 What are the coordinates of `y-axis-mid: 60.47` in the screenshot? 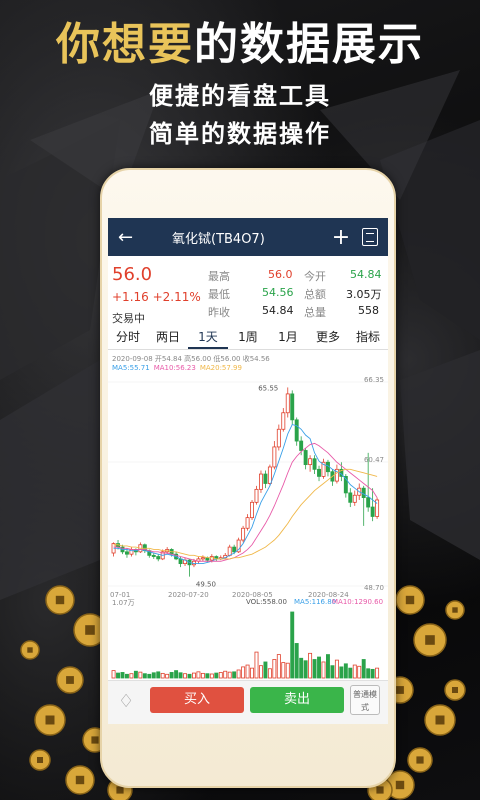 It's located at (374, 460).